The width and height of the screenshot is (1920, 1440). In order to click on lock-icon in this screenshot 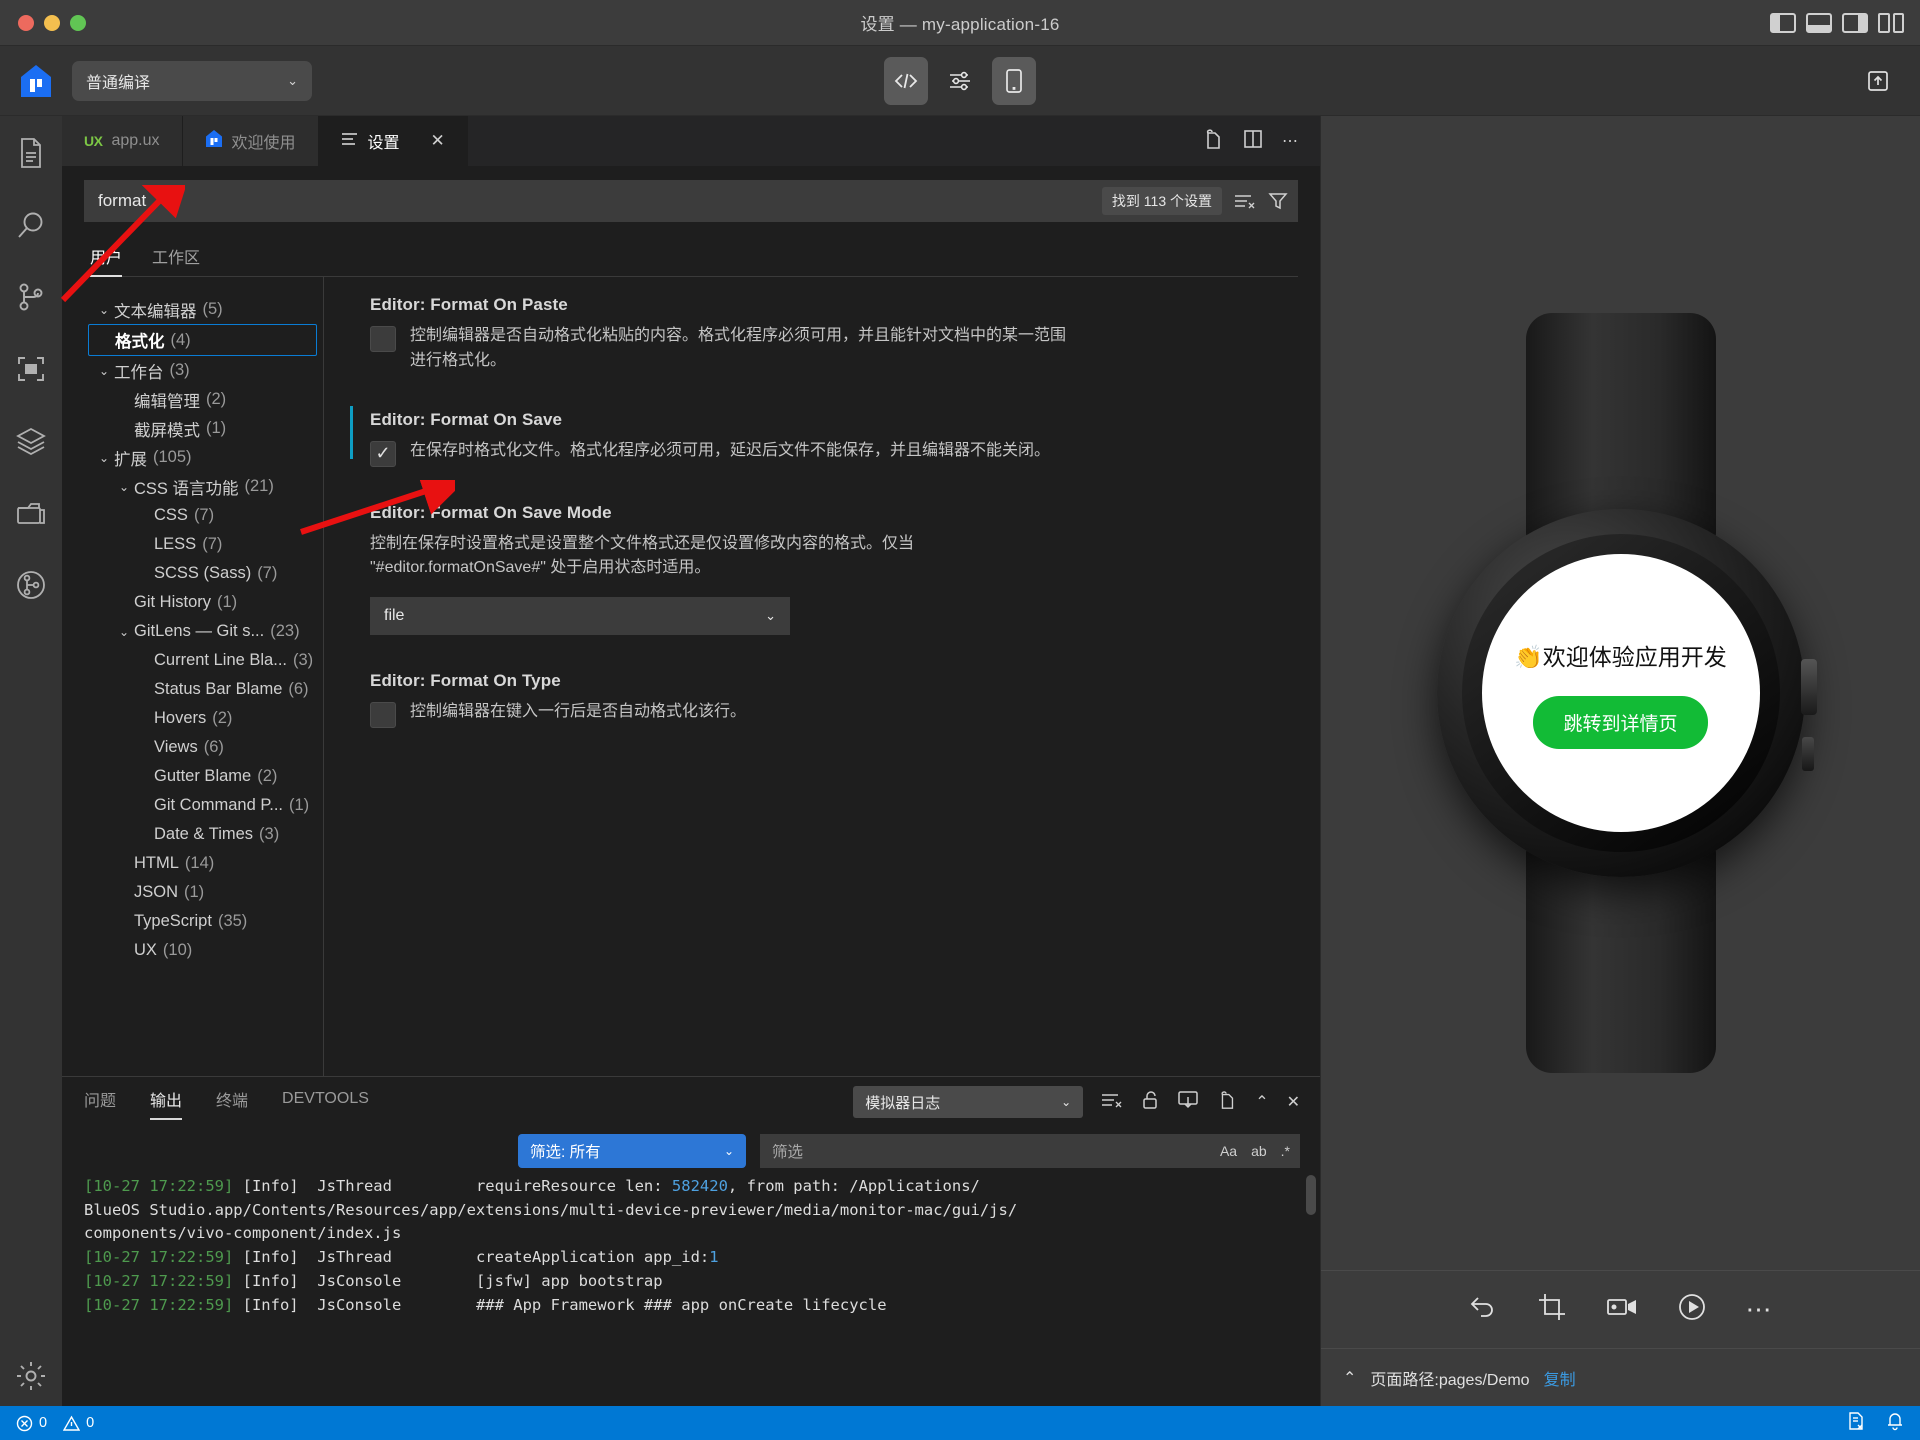, I will do `click(1150, 1102)`.